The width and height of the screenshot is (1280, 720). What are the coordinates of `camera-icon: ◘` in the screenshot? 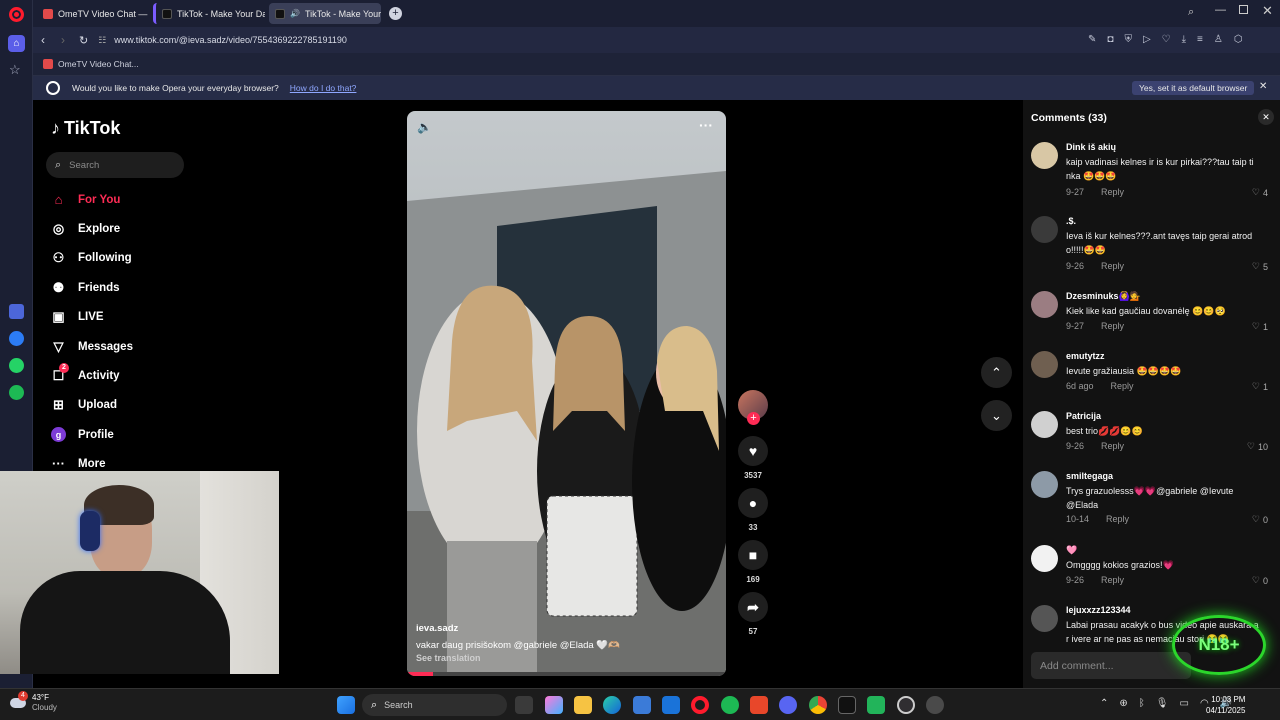 It's located at (1110, 39).